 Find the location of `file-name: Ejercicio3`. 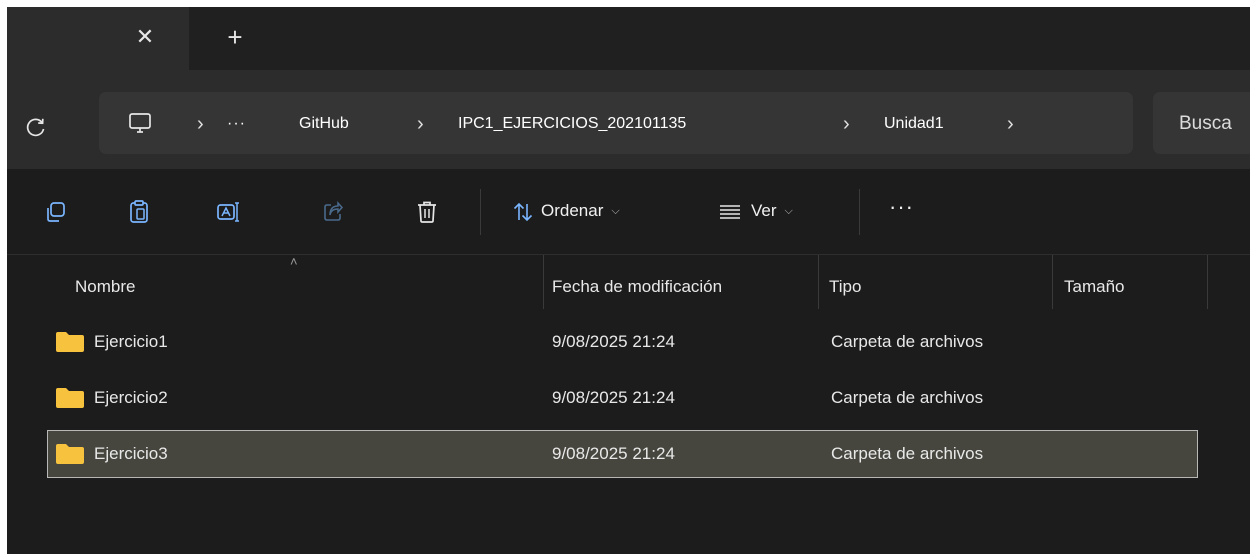

file-name: Ejercicio3 is located at coordinates (131, 453).